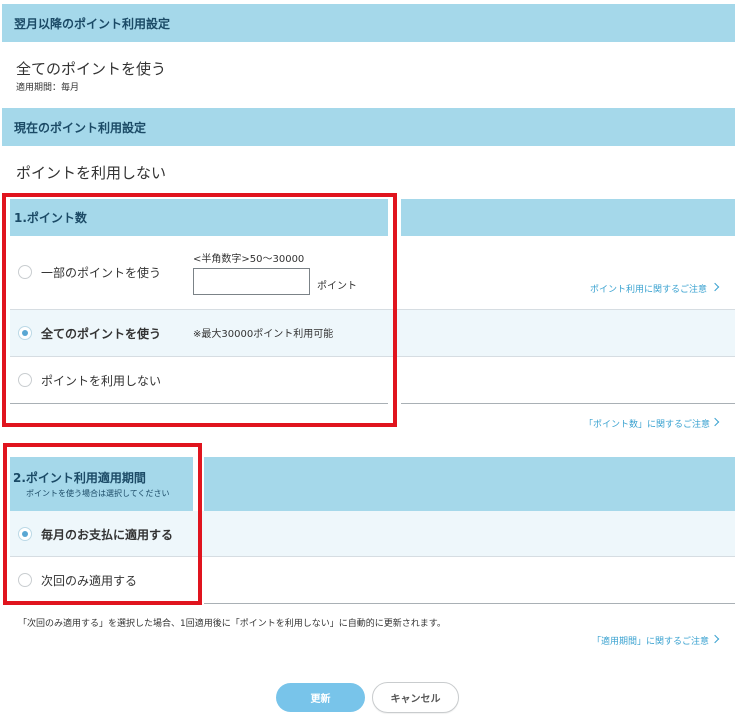  What do you see at coordinates (650, 640) in the screenshot?
I see `period-caution-link: 「適用期間」に関するご注意` at bounding box center [650, 640].